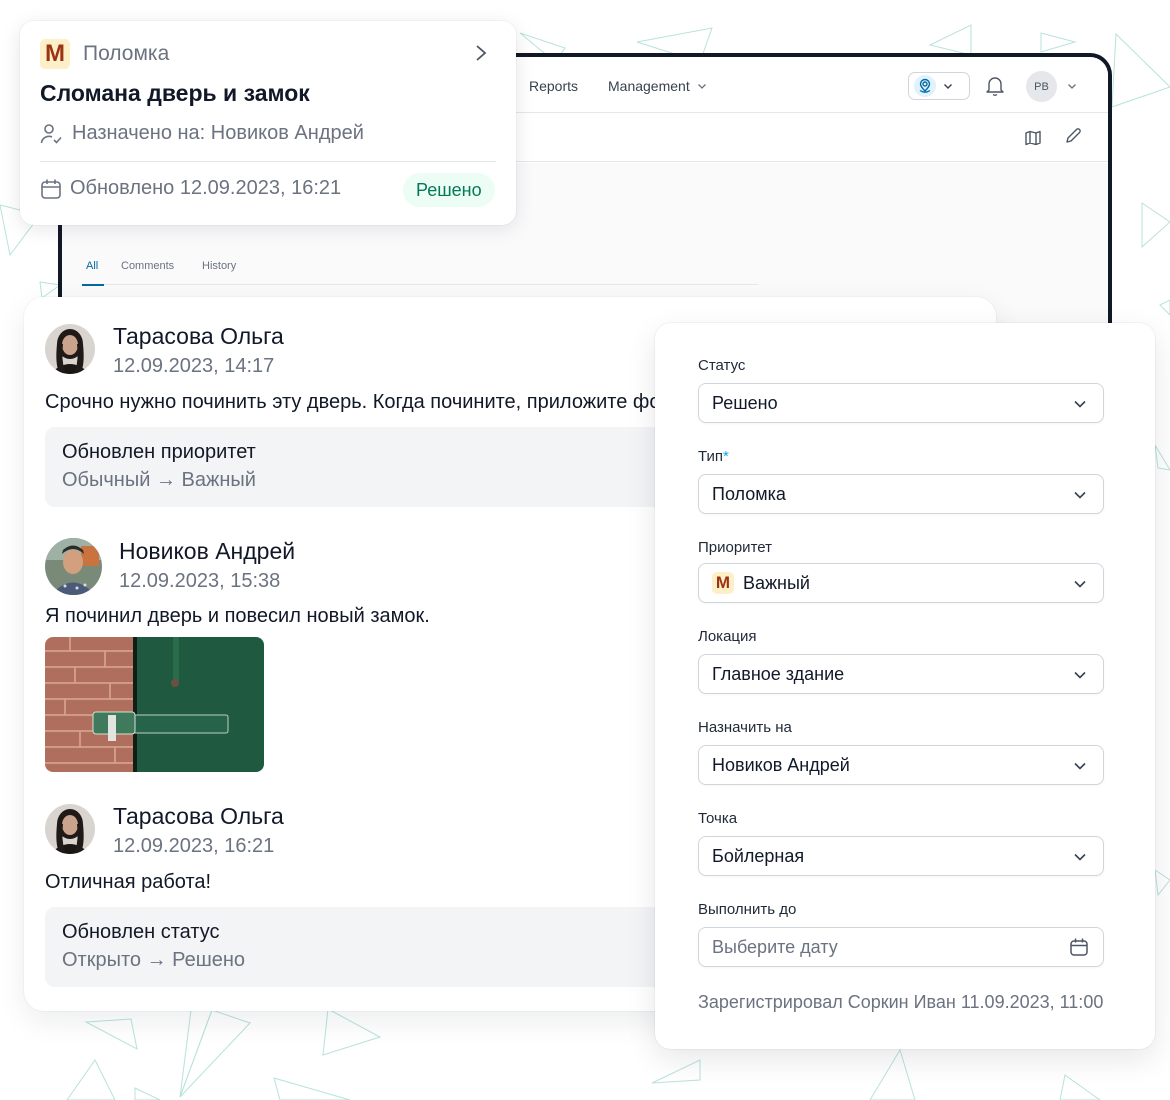 The height and width of the screenshot is (1100, 1170). What do you see at coordinates (51, 133) in the screenshot?
I see `user-check-icon` at bounding box center [51, 133].